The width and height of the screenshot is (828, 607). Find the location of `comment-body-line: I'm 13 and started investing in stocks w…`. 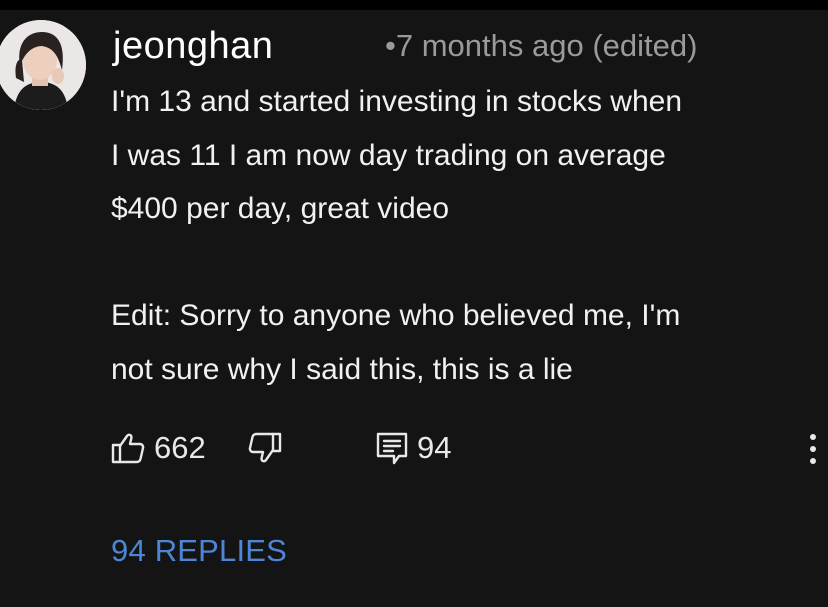

comment-body-line: I'm 13 and started investing in stocks w… is located at coordinates (397, 101).